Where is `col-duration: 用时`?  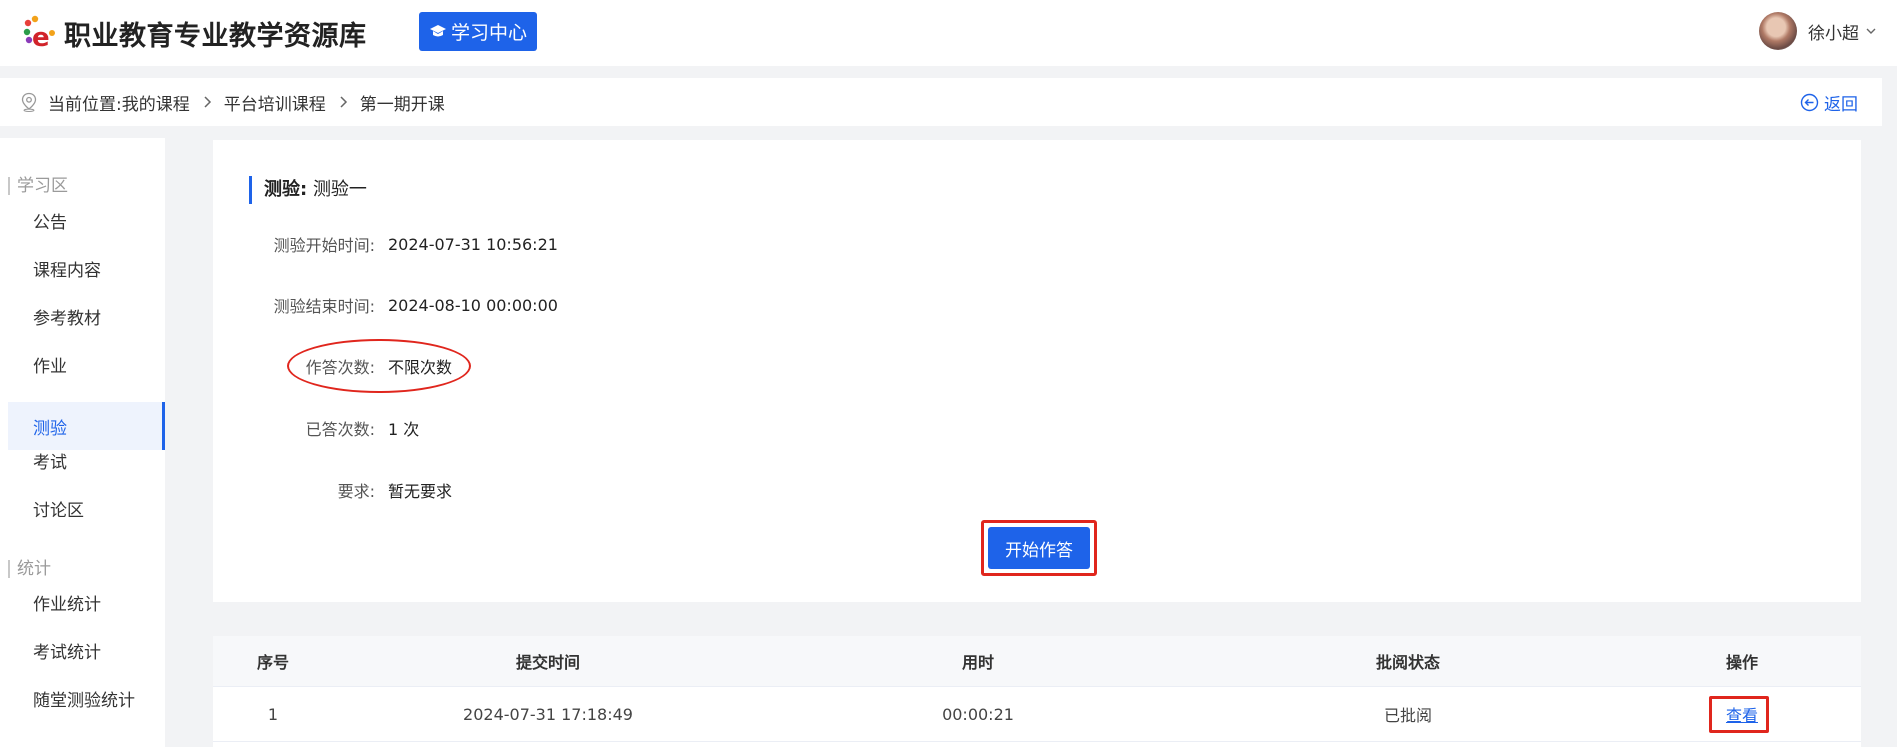
col-duration: 用时 is located at coordinates (977, 662).